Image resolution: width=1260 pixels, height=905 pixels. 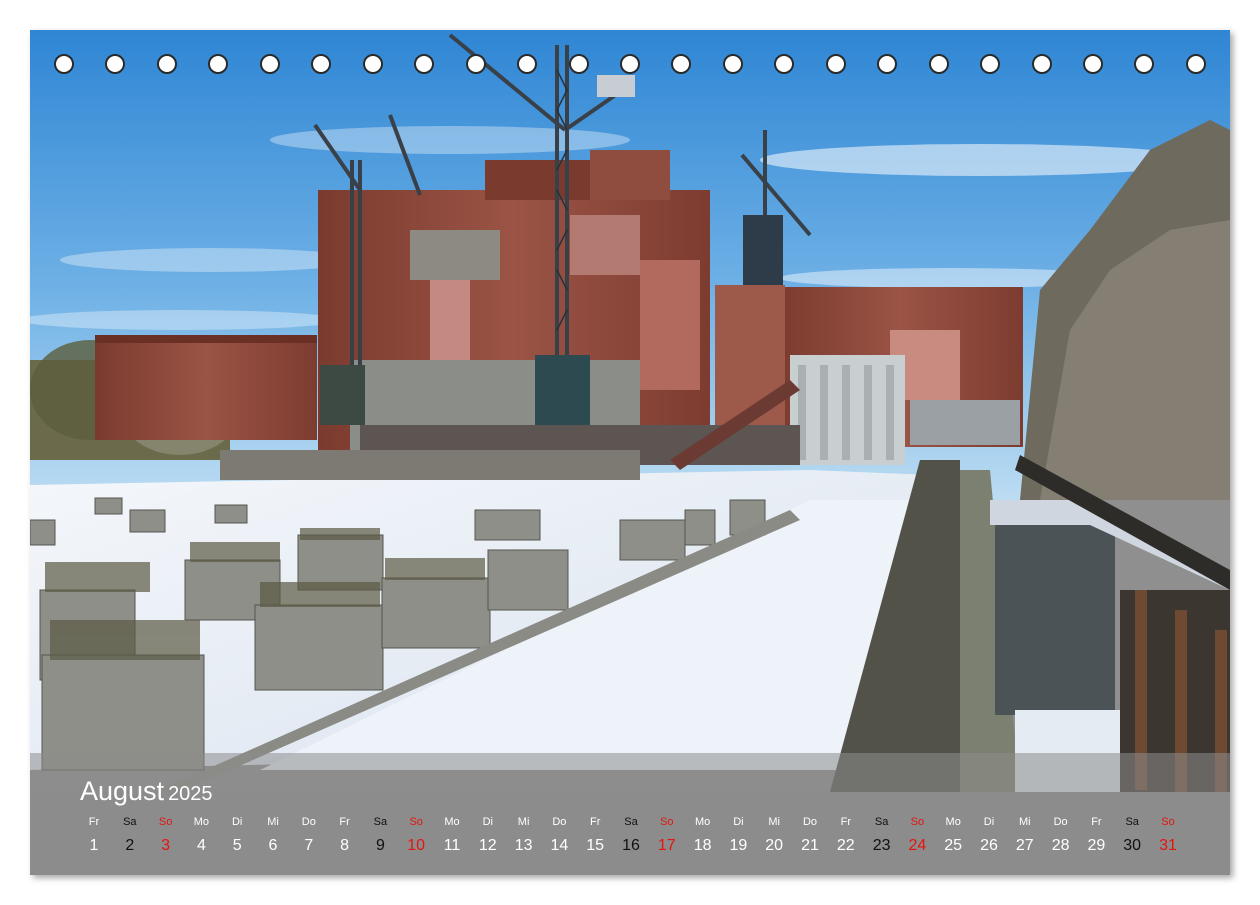 I want to click on day-number: 19, so click(x=738, y=845).